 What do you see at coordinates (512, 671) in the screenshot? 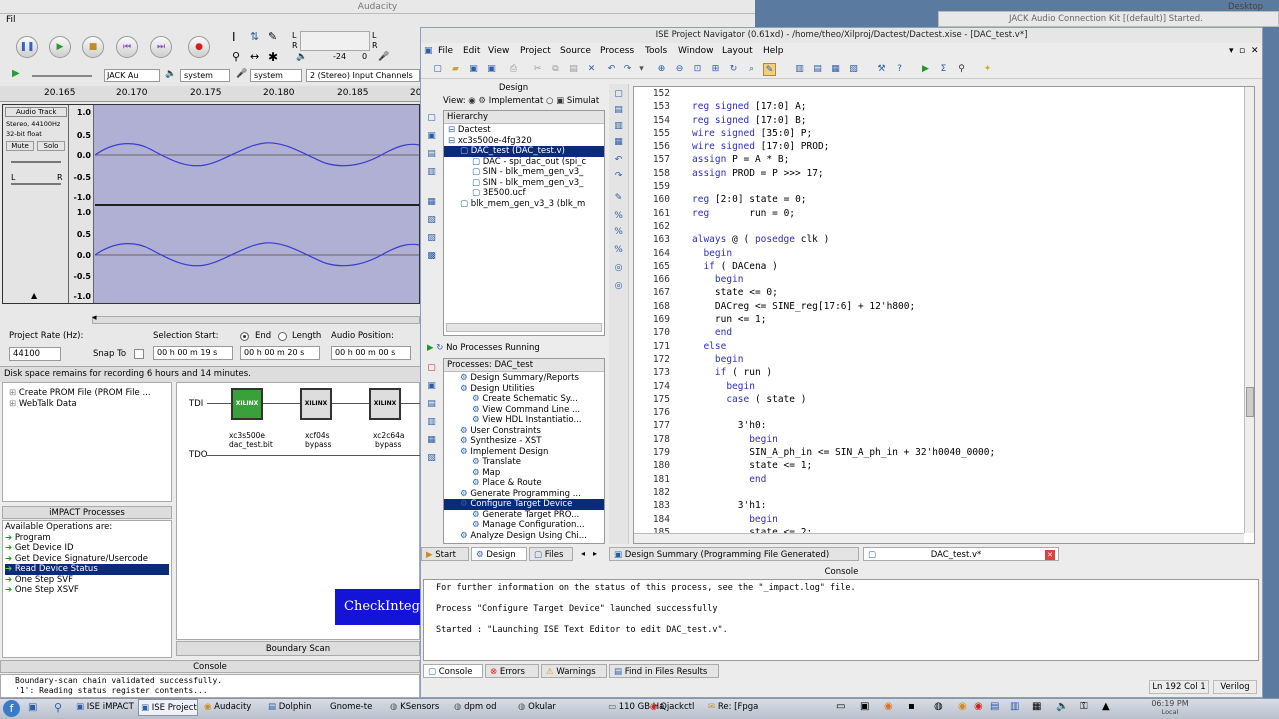
I see `tab-errors: ⊗ Errors` at bounding box center [512, 671].